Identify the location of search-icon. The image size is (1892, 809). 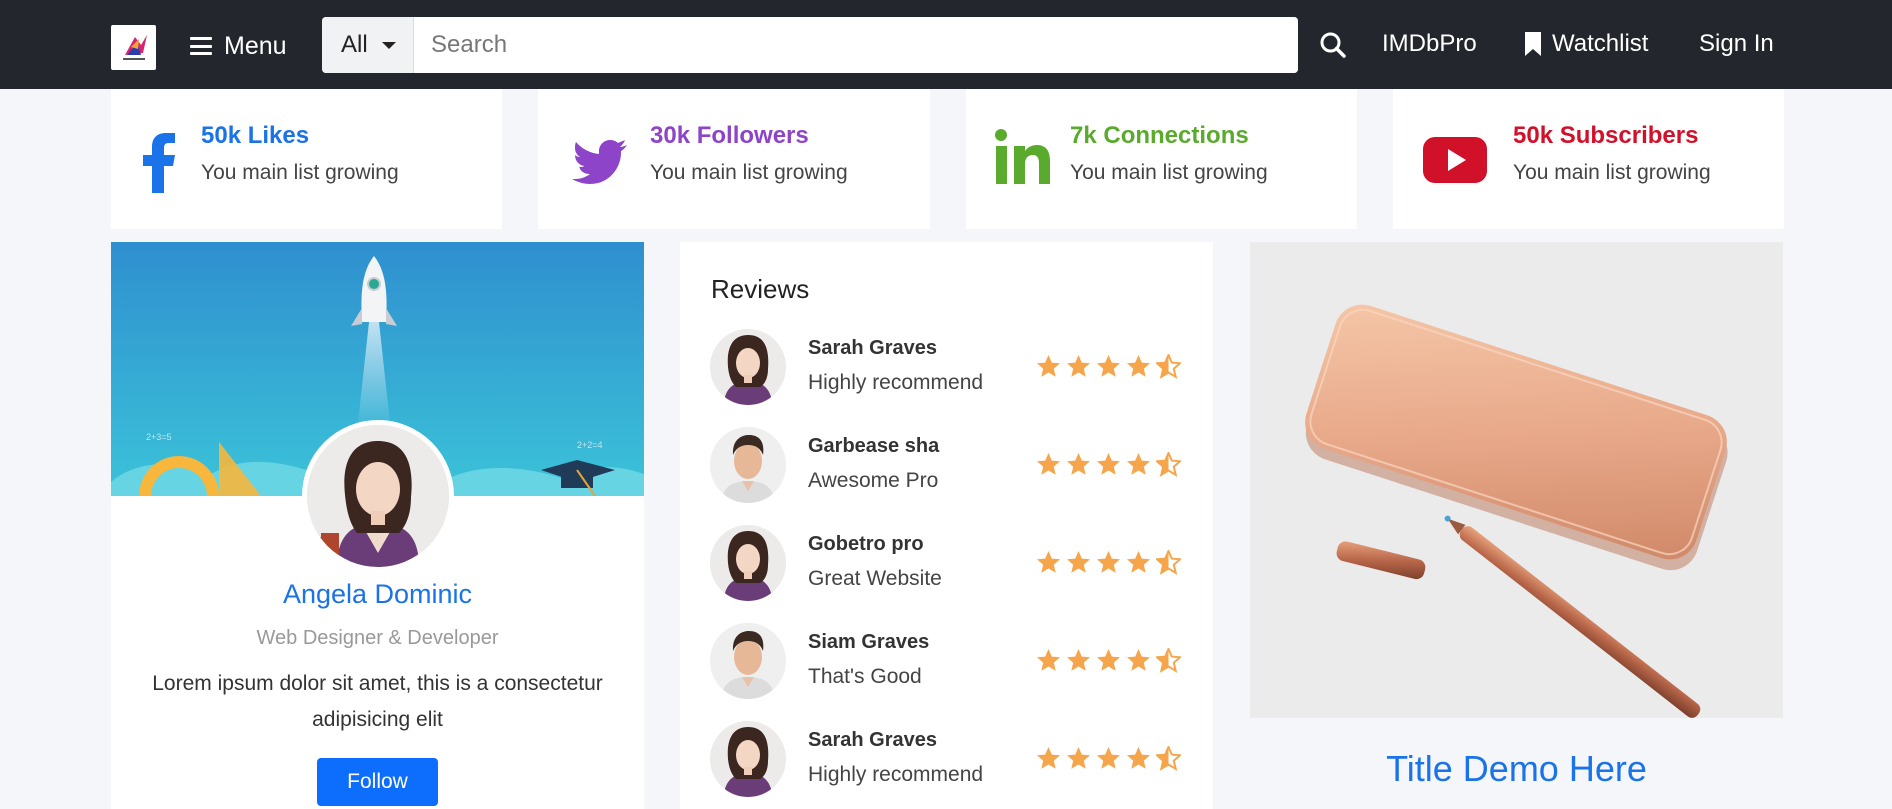
(1333, 45).